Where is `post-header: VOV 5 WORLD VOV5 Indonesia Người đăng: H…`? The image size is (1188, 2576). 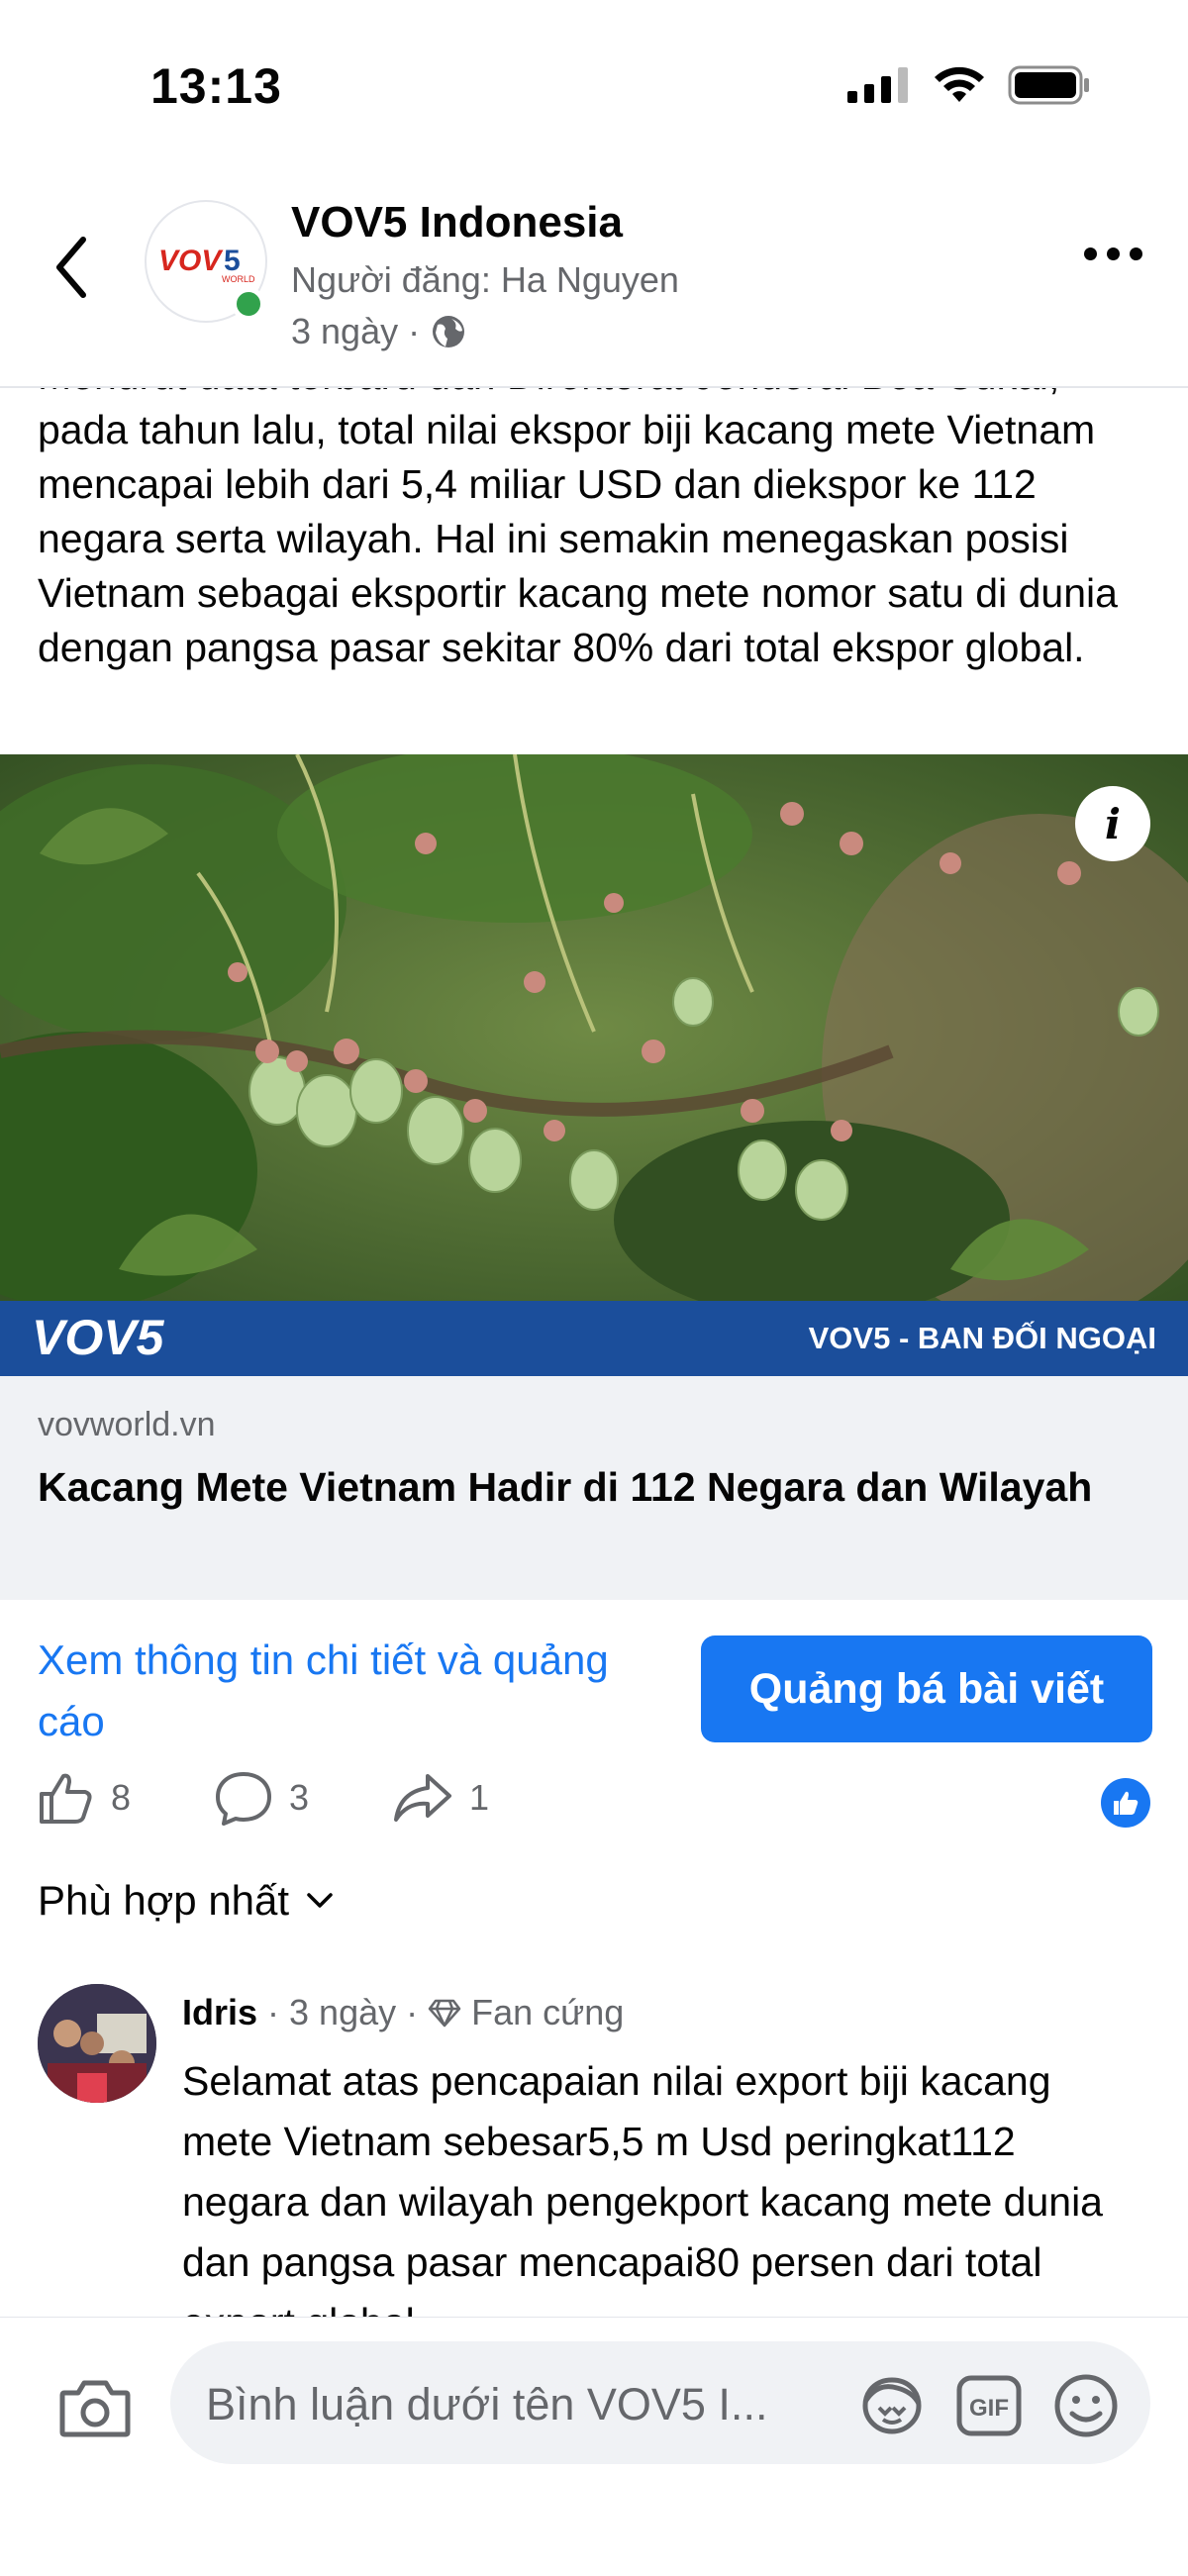
post-header: VOV 5 WORLD VOV5 Indonesia Người đăng: H… is located at coordinates (594, 278).